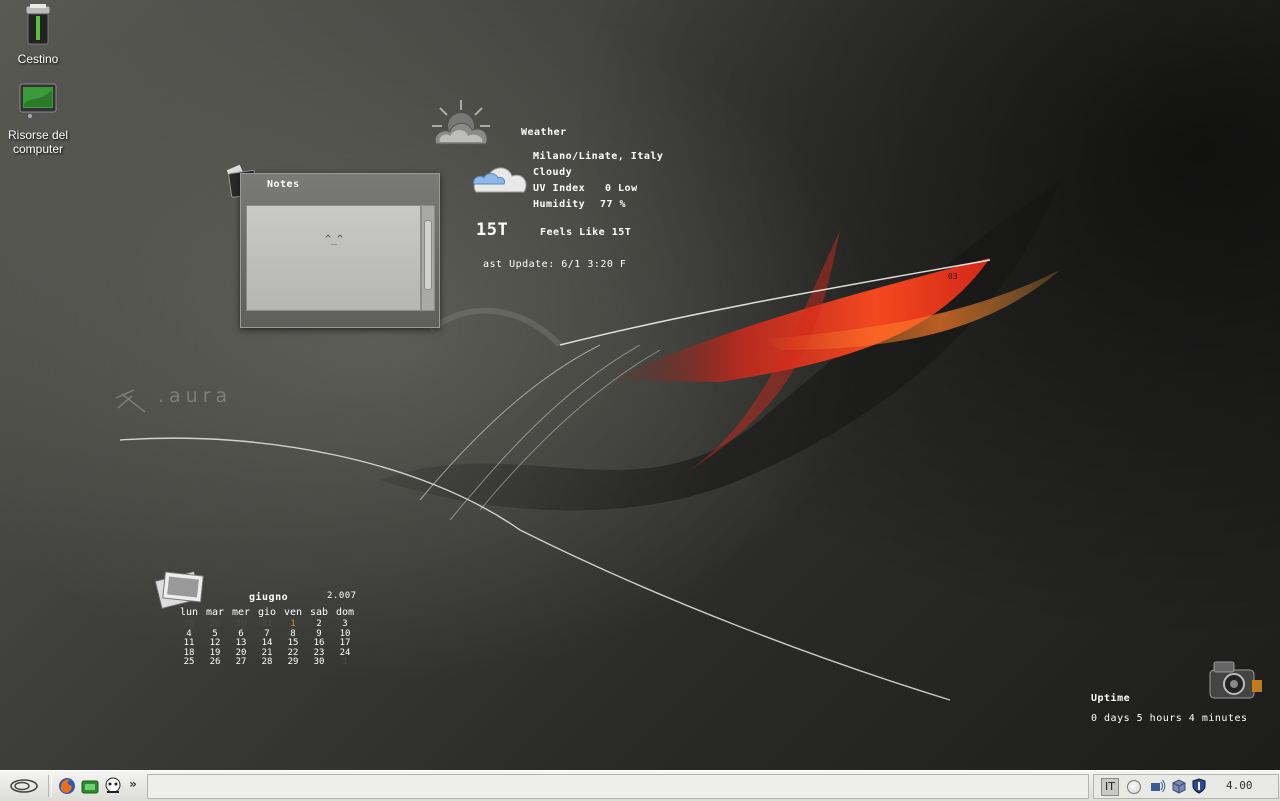 This screenshot has width=1280, height=801. Describe the element at coordinates (953, 276) in the screenshot. I see `weather-marker: 03` at that location.